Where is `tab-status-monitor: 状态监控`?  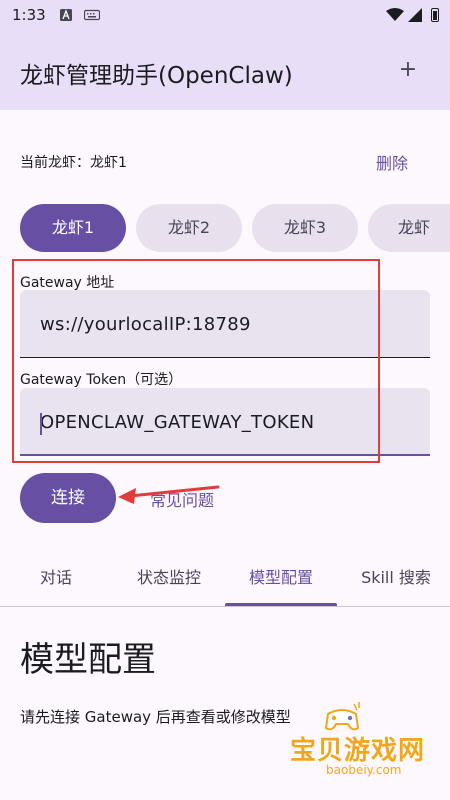 tab-status-monitor: 状态监控 is located at coordinates (169, 587).